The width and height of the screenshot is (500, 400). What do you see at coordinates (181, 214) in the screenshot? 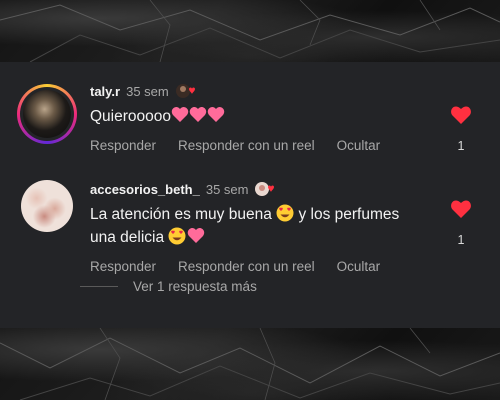
I see `comment-text-part1: La atención es muy buena` at bounding box center [181, 214].